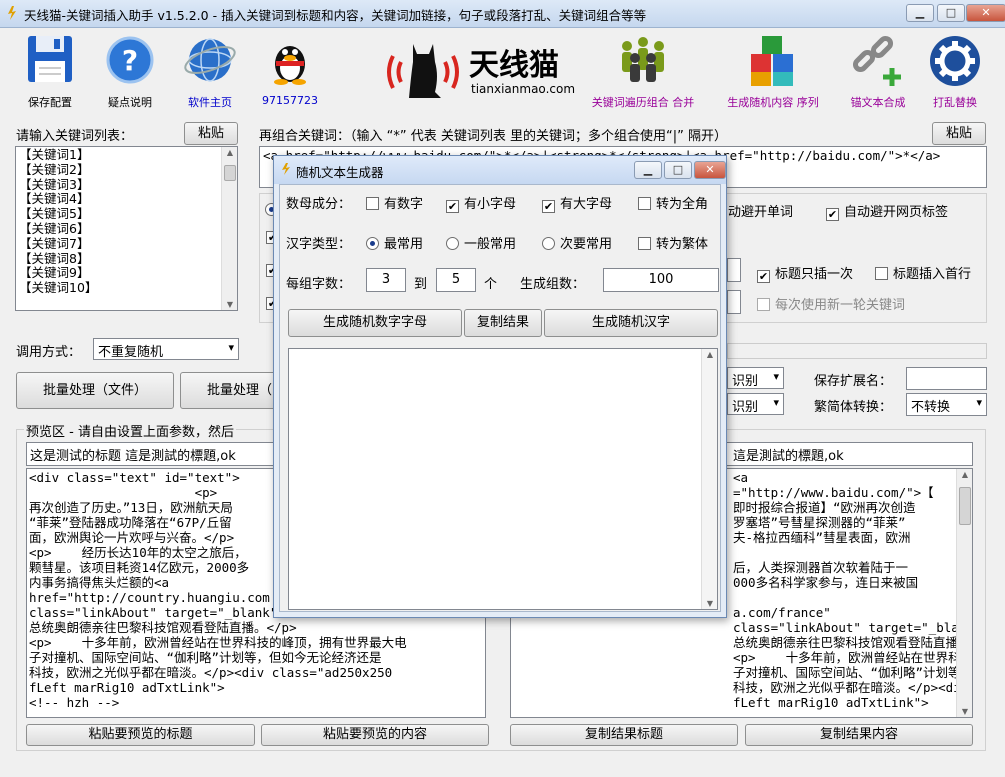  I want to click on min-chars-input: 3, so click(386, 280).